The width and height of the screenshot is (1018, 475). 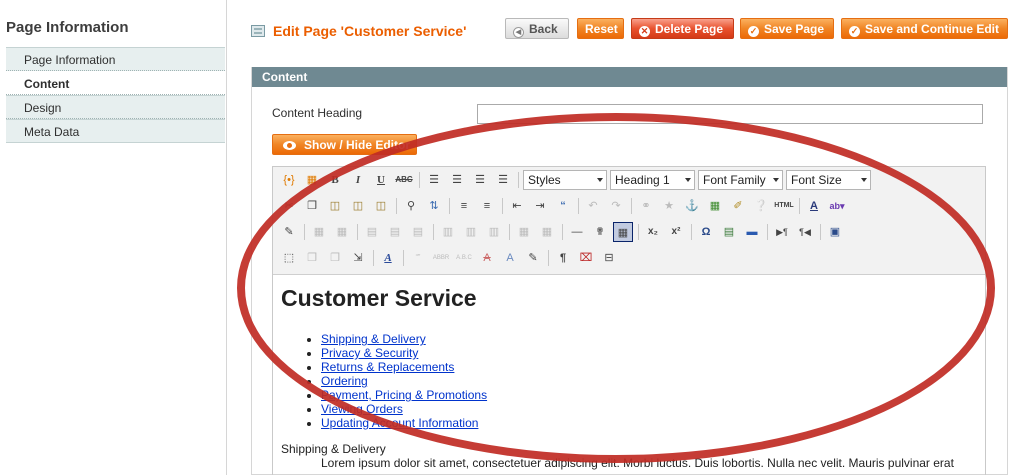 I want to click on find-icon: ⚲, so click(x=411, y=206).